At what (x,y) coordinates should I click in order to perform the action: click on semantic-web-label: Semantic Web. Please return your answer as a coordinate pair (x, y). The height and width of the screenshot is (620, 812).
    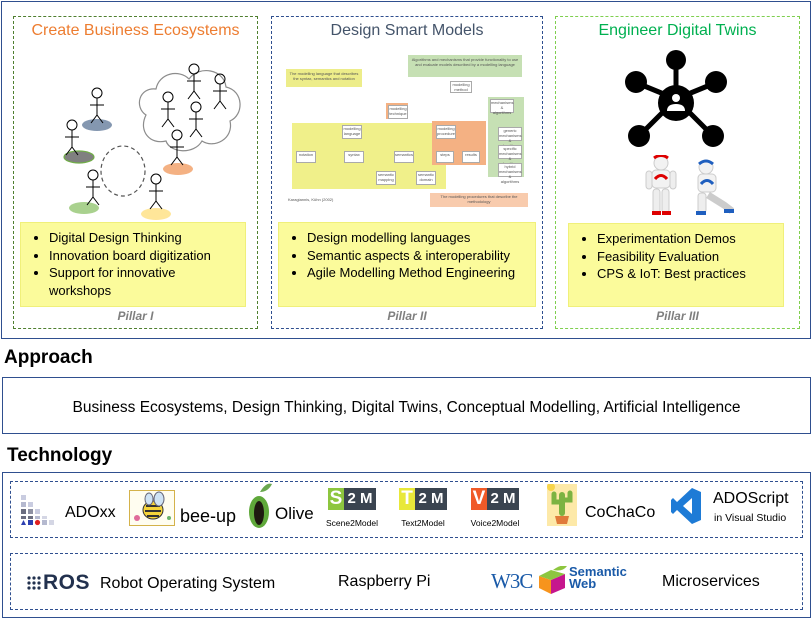
    Looking at the image, I should click on (598, 577).